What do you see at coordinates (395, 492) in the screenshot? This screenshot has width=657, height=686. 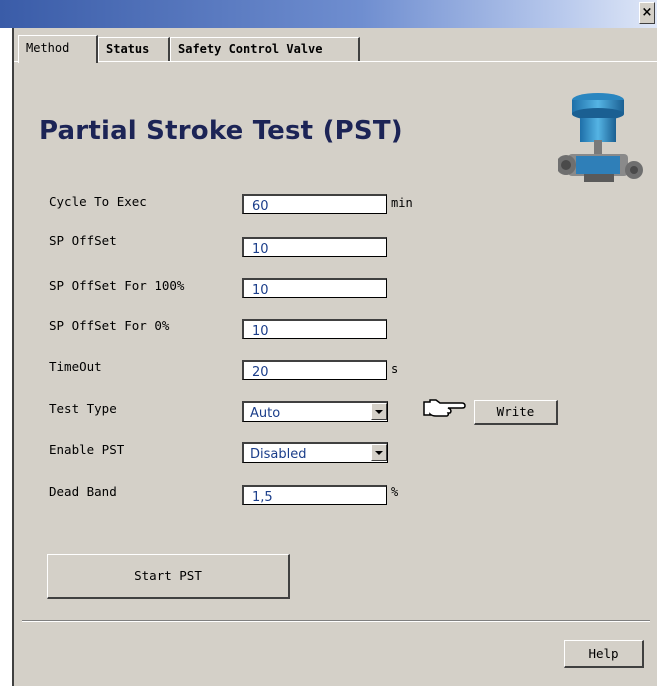 I see `dead-band-unit: %` at bounding box center [395, 492].